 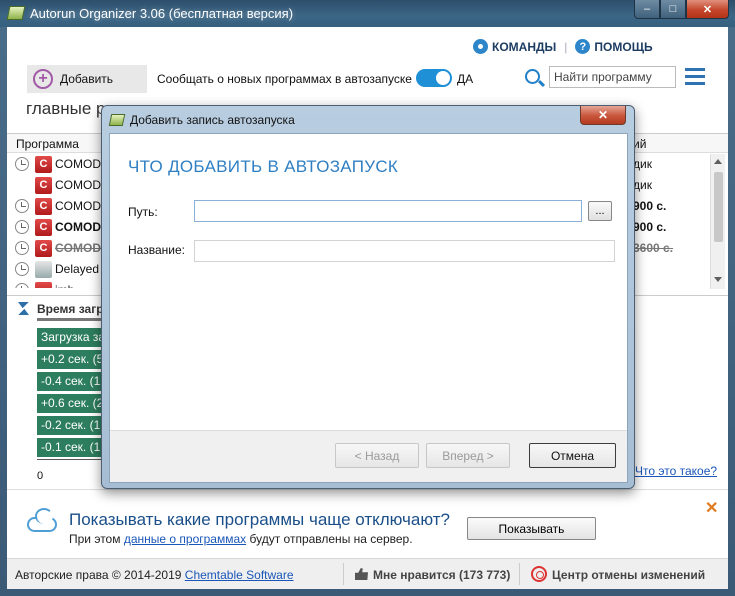 I want to click on banner-close-icon: ✕, so click(x=711, y=508).